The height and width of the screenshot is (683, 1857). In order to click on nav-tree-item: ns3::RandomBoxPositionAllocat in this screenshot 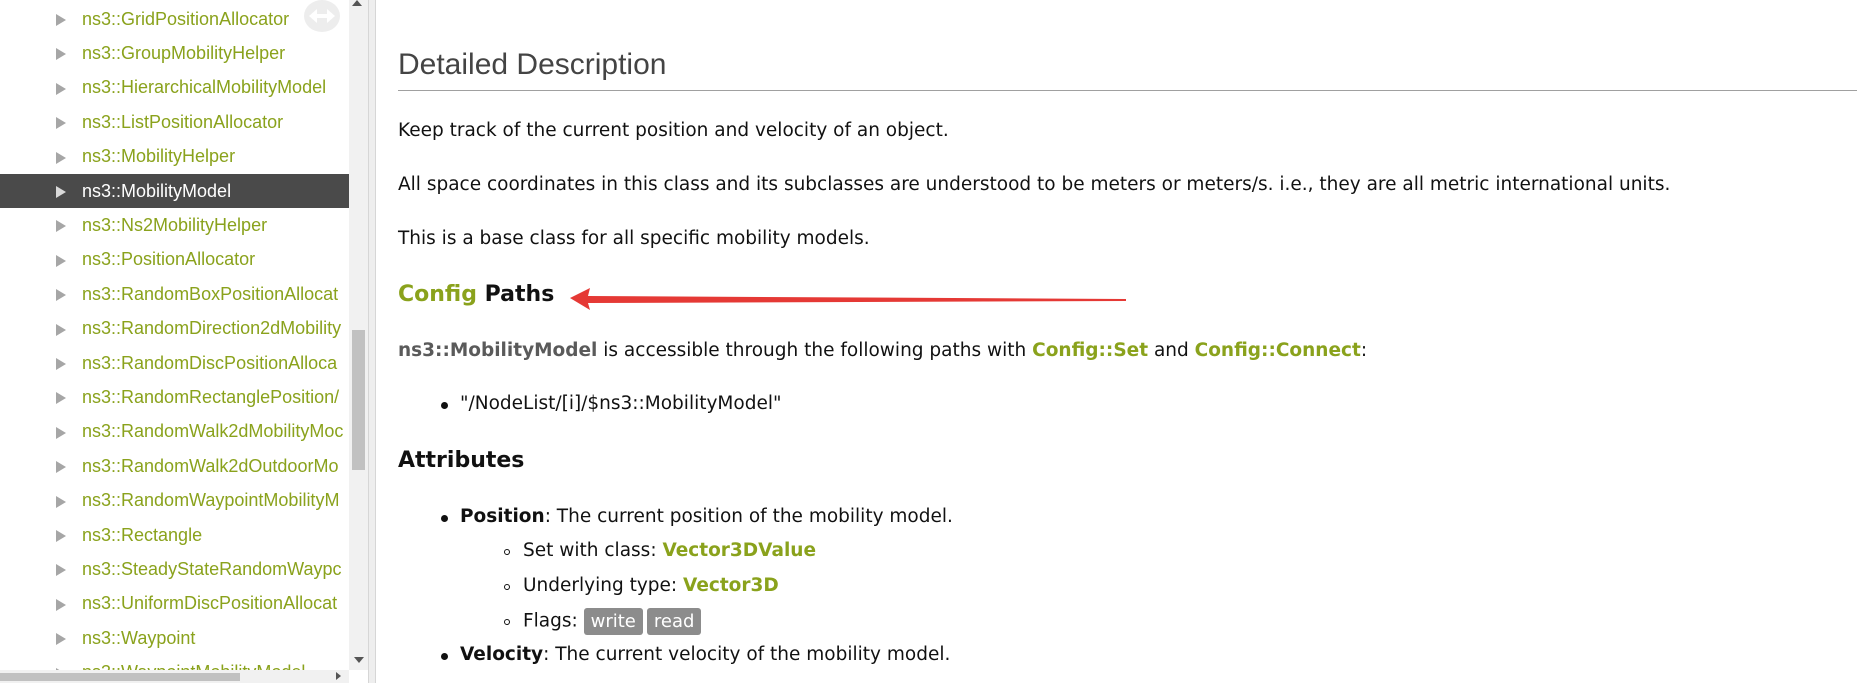, I will do `click(174, 294)`.